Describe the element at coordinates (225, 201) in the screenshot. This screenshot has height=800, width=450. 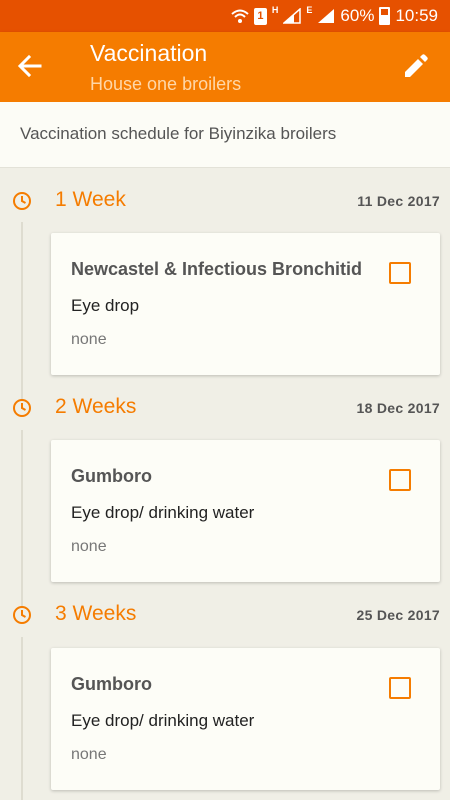
I see `week-header: 1 Week 11 Dec 2017` at that location.